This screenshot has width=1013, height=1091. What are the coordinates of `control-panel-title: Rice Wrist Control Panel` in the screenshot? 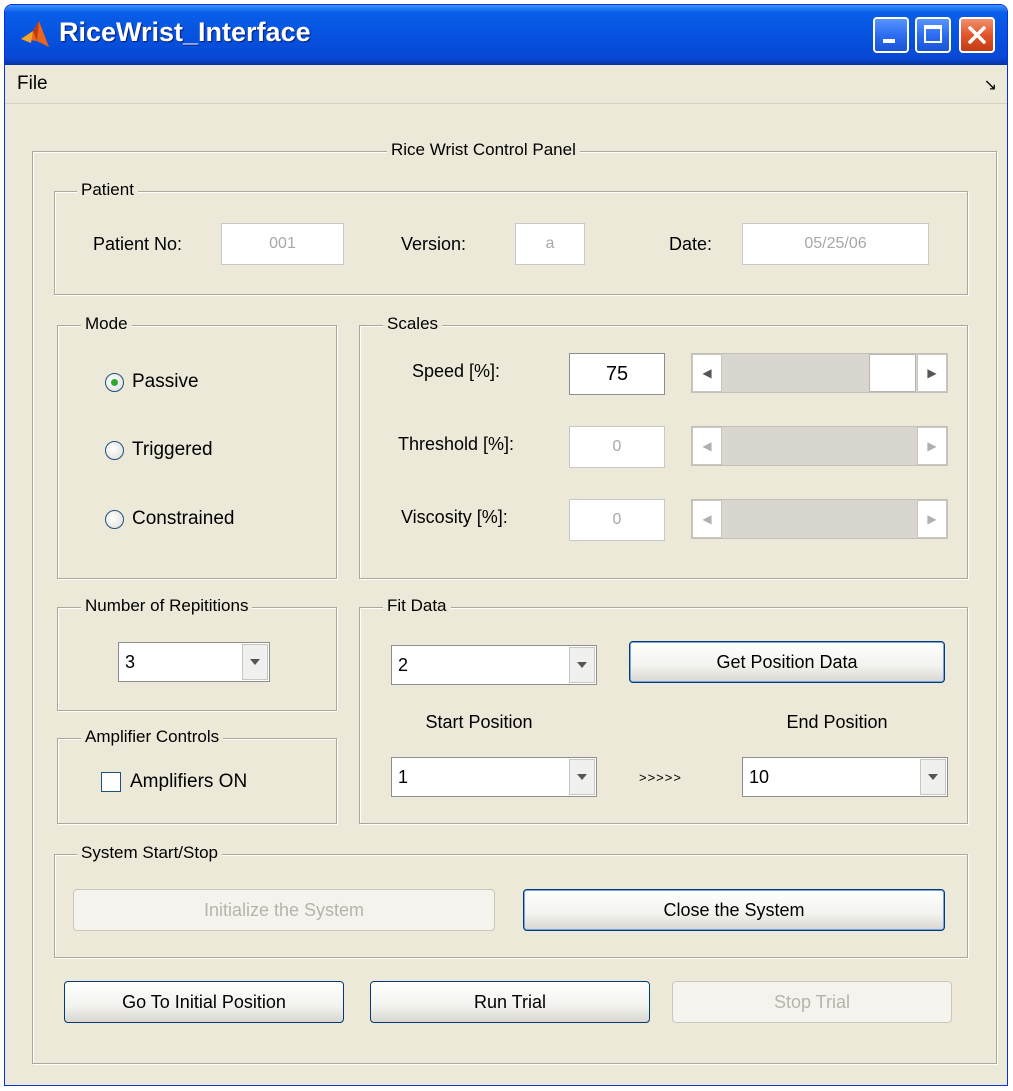 It's located at (483, 150).